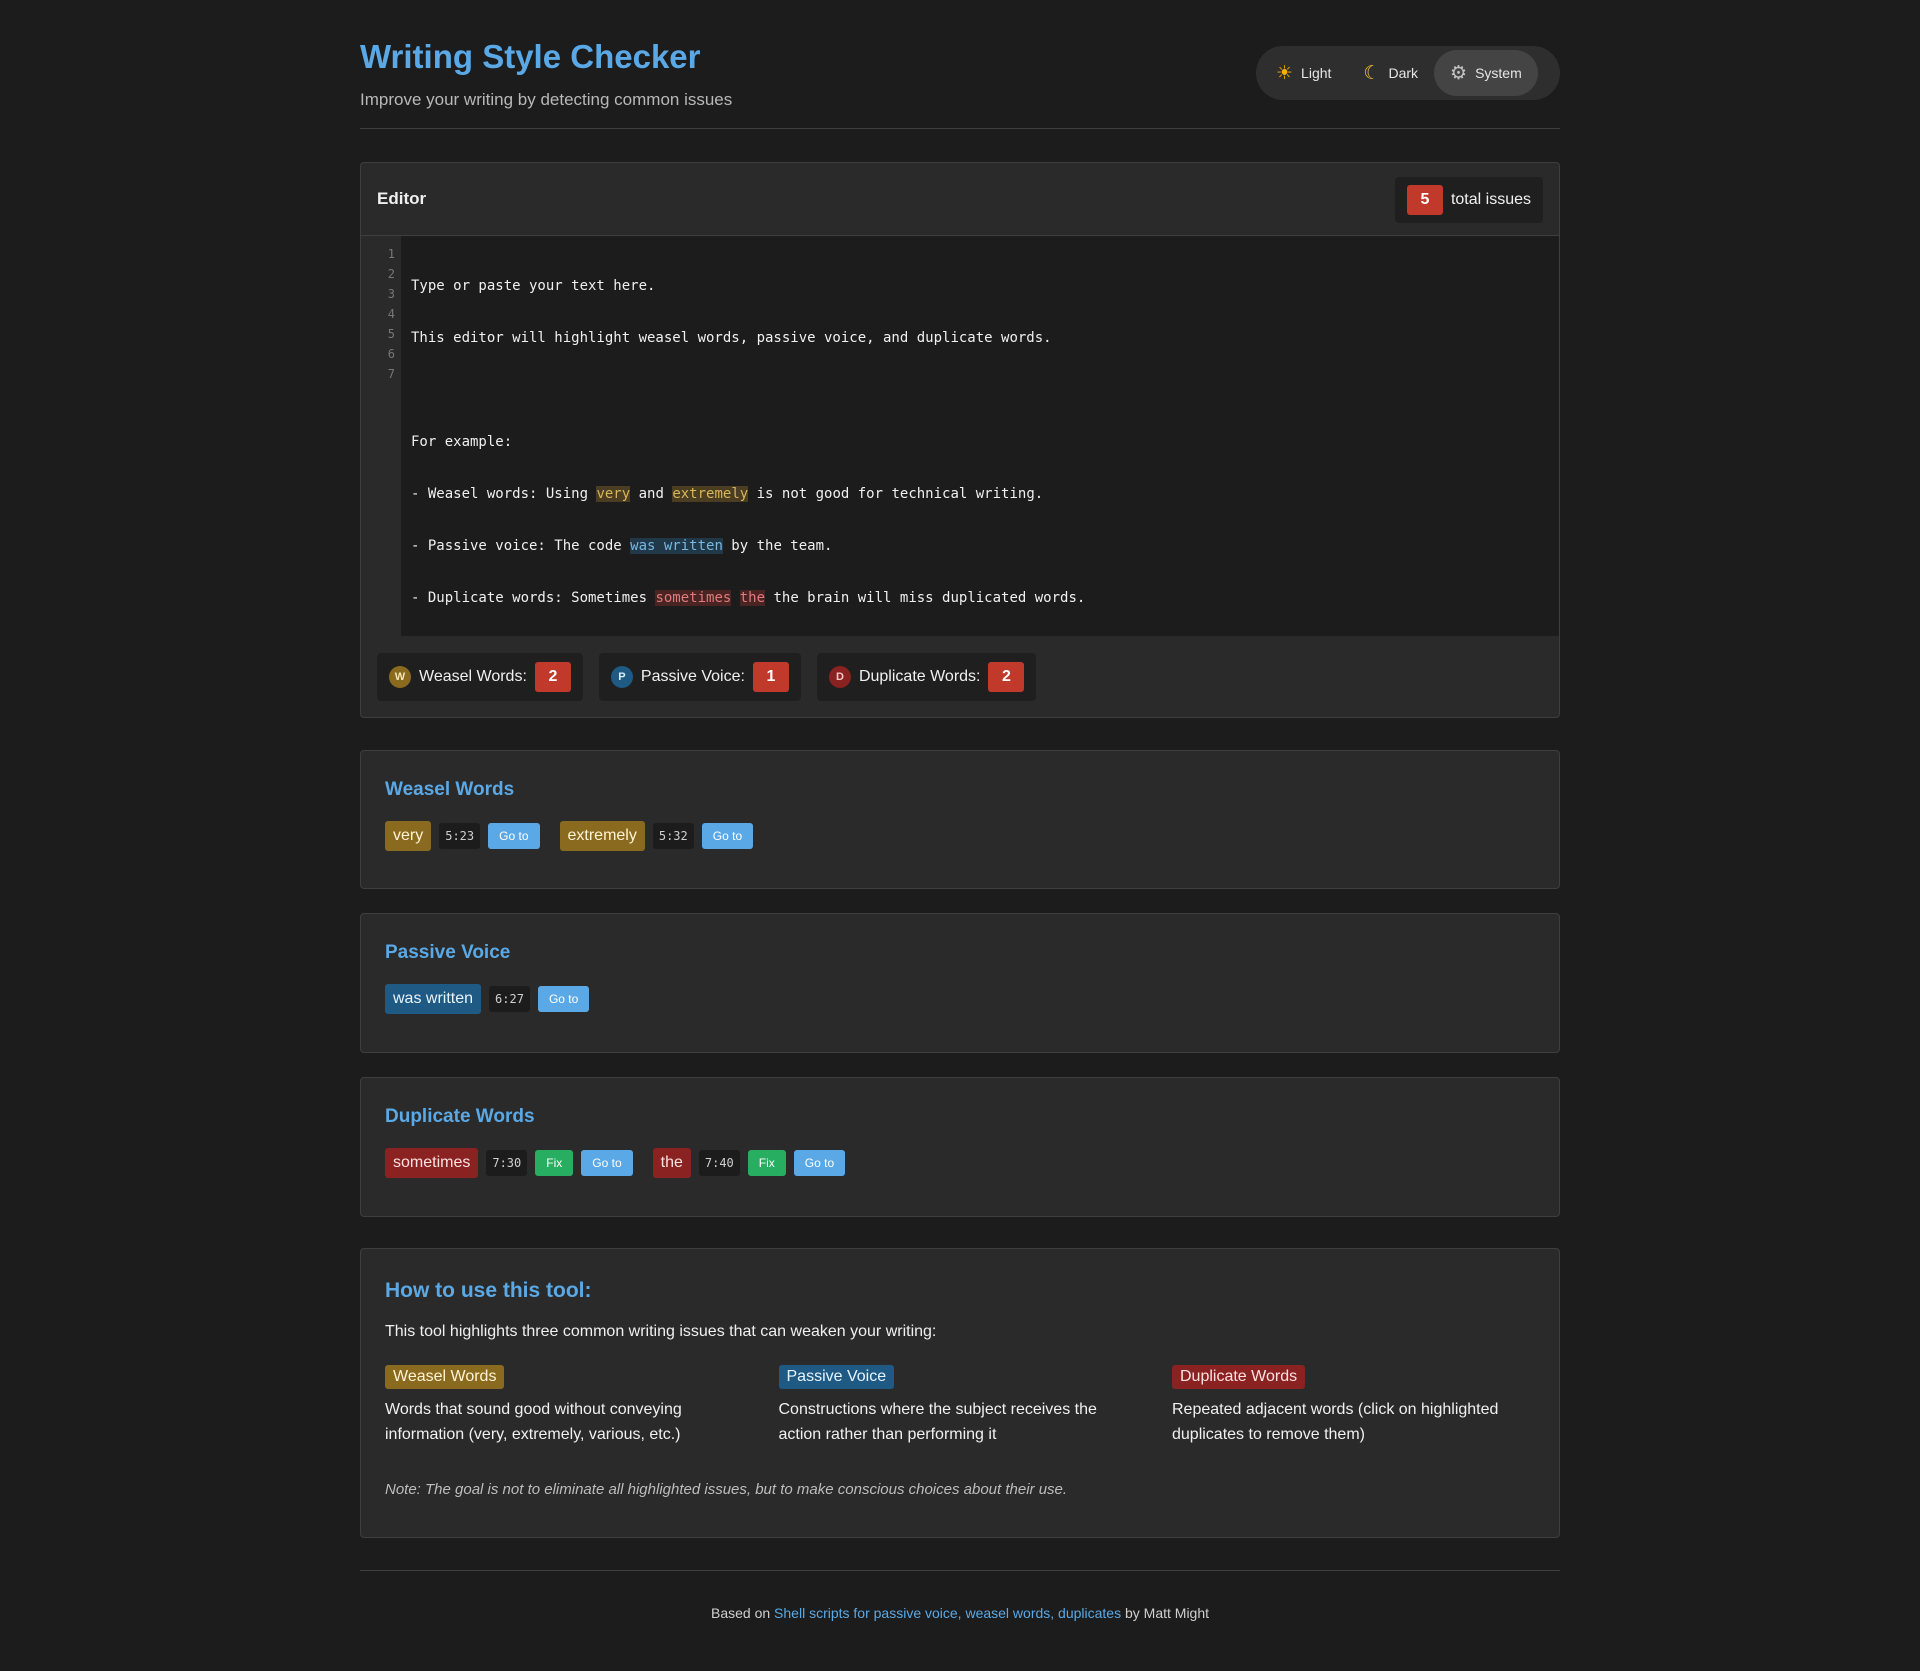 The width and height of the screenshot is (1920, 1671). I want to click on theme-dark-label: Dark, so click(1403, 73).